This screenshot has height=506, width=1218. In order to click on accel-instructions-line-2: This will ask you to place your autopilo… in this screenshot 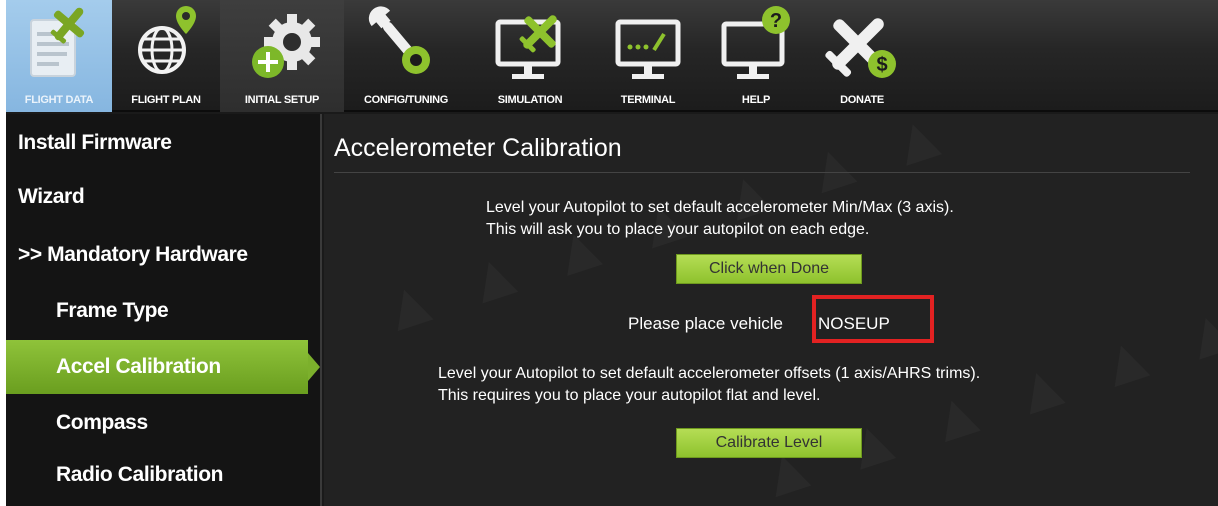, I will do `click(678, 229)`.